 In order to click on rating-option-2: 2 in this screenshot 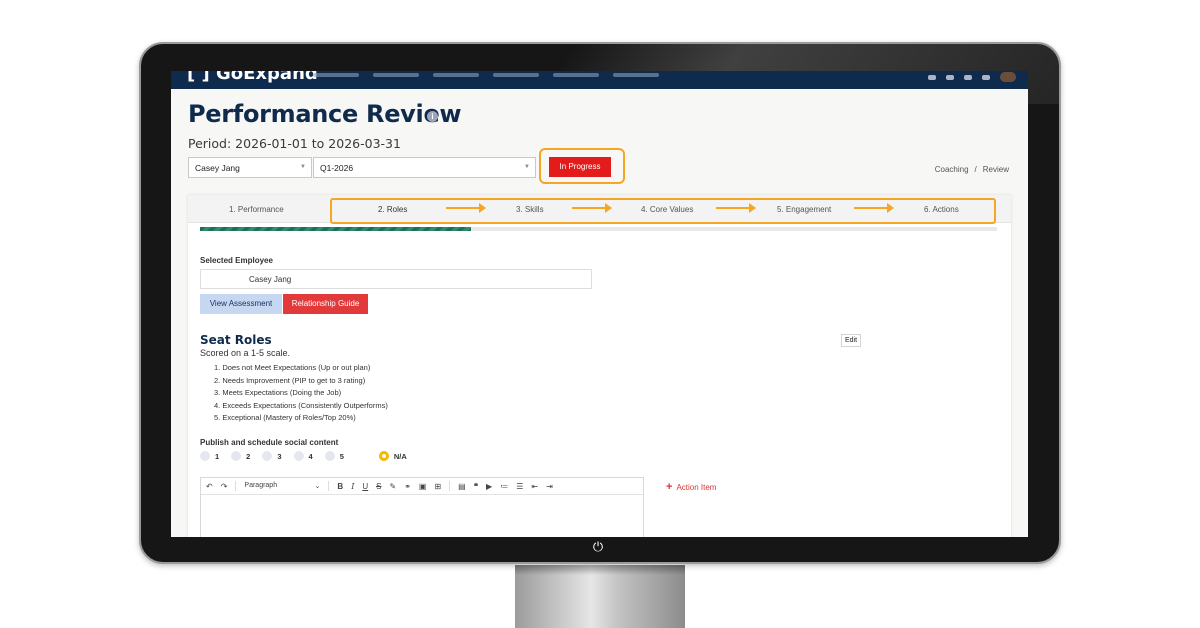, I will do `click(240, 456)`.